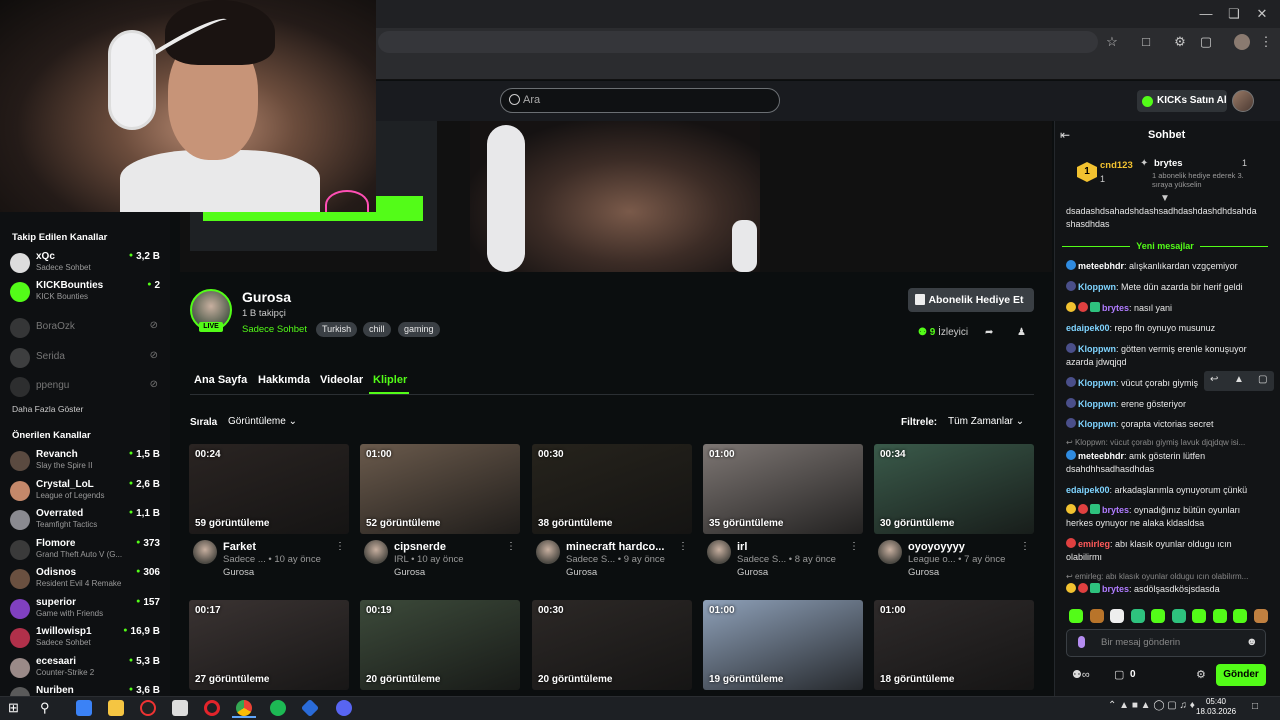  Describe the element at coordinates (85, 611) in the screenshot. I see `sidebar-channel: superiorGame with Friends 157` at that location.